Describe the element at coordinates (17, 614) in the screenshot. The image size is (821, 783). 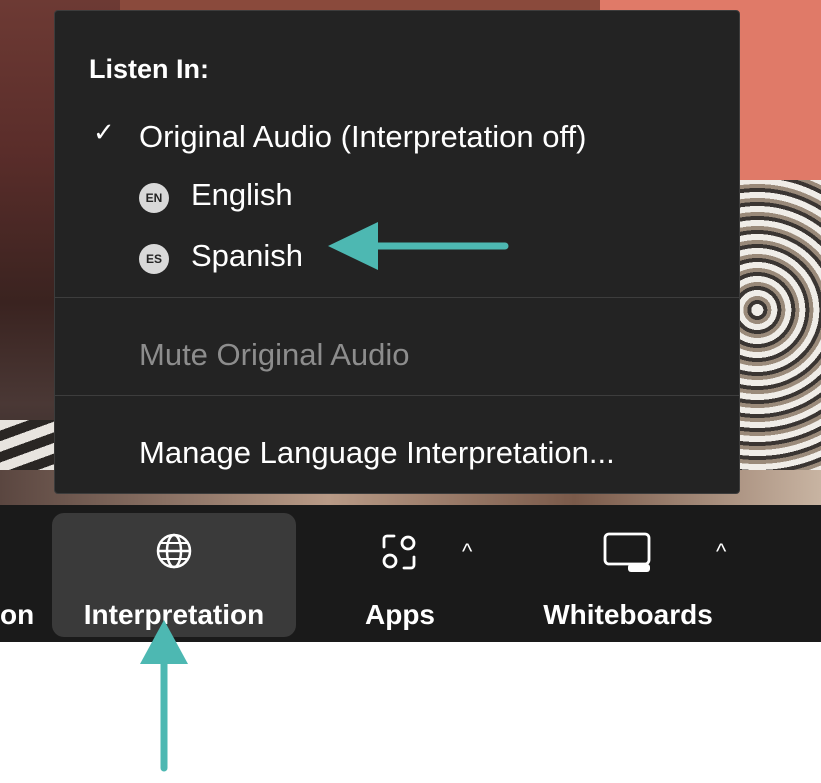
I see `truncated-toolbar-label: on` at that location.